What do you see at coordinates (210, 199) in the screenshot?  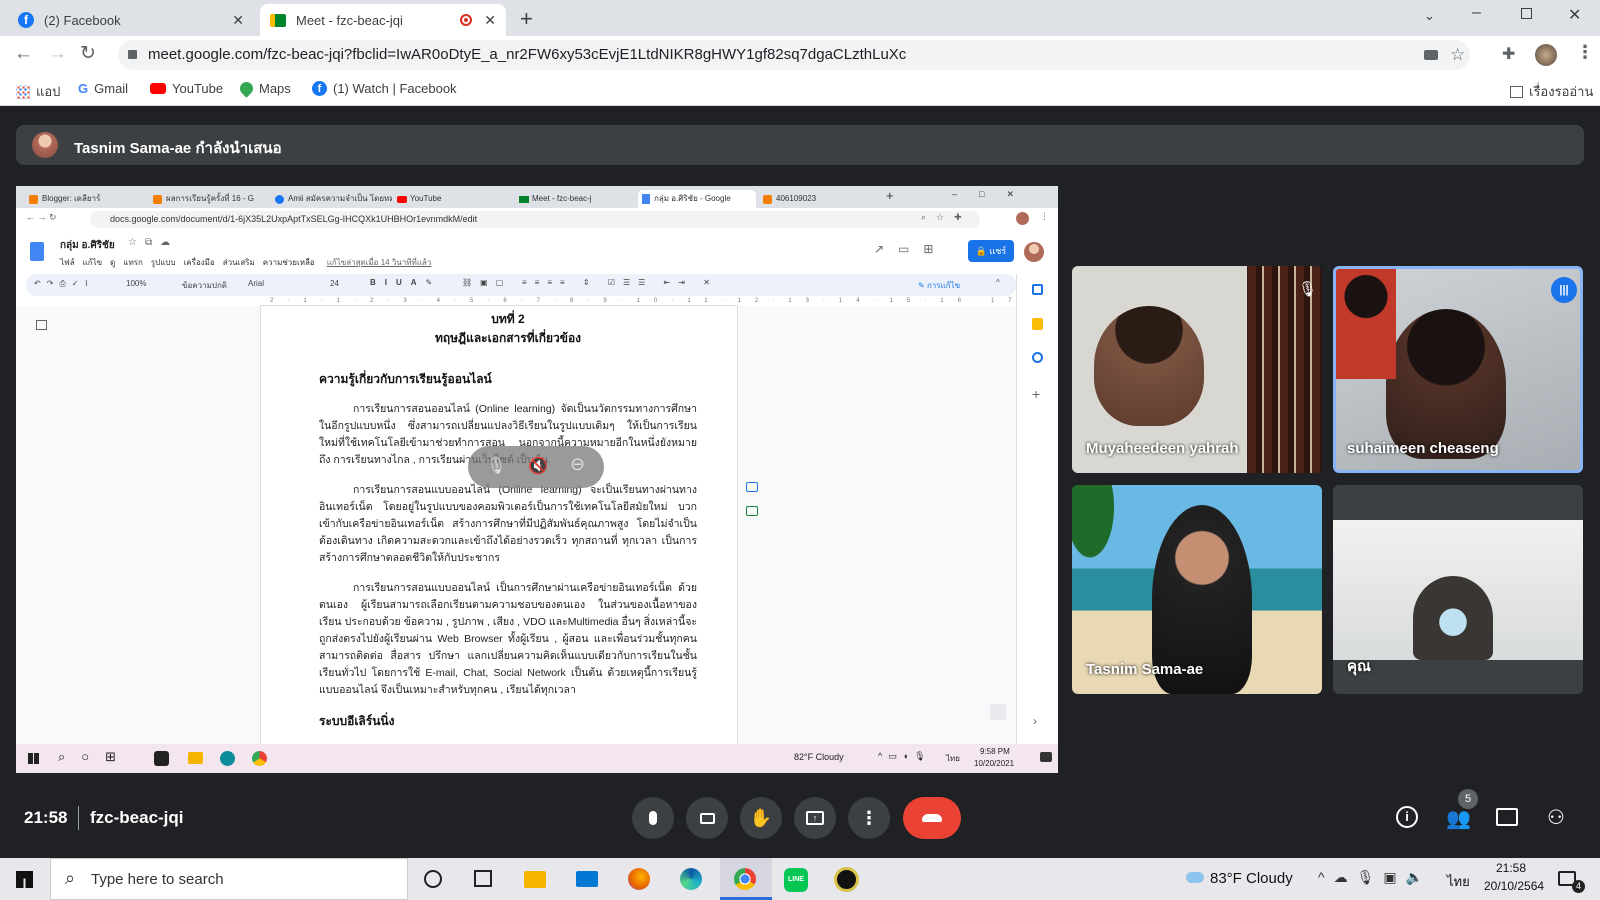 I see `shared-tab: ผลการเรียนรู้ครั้งที่ 16 - G` at bounding box center [210, 199].